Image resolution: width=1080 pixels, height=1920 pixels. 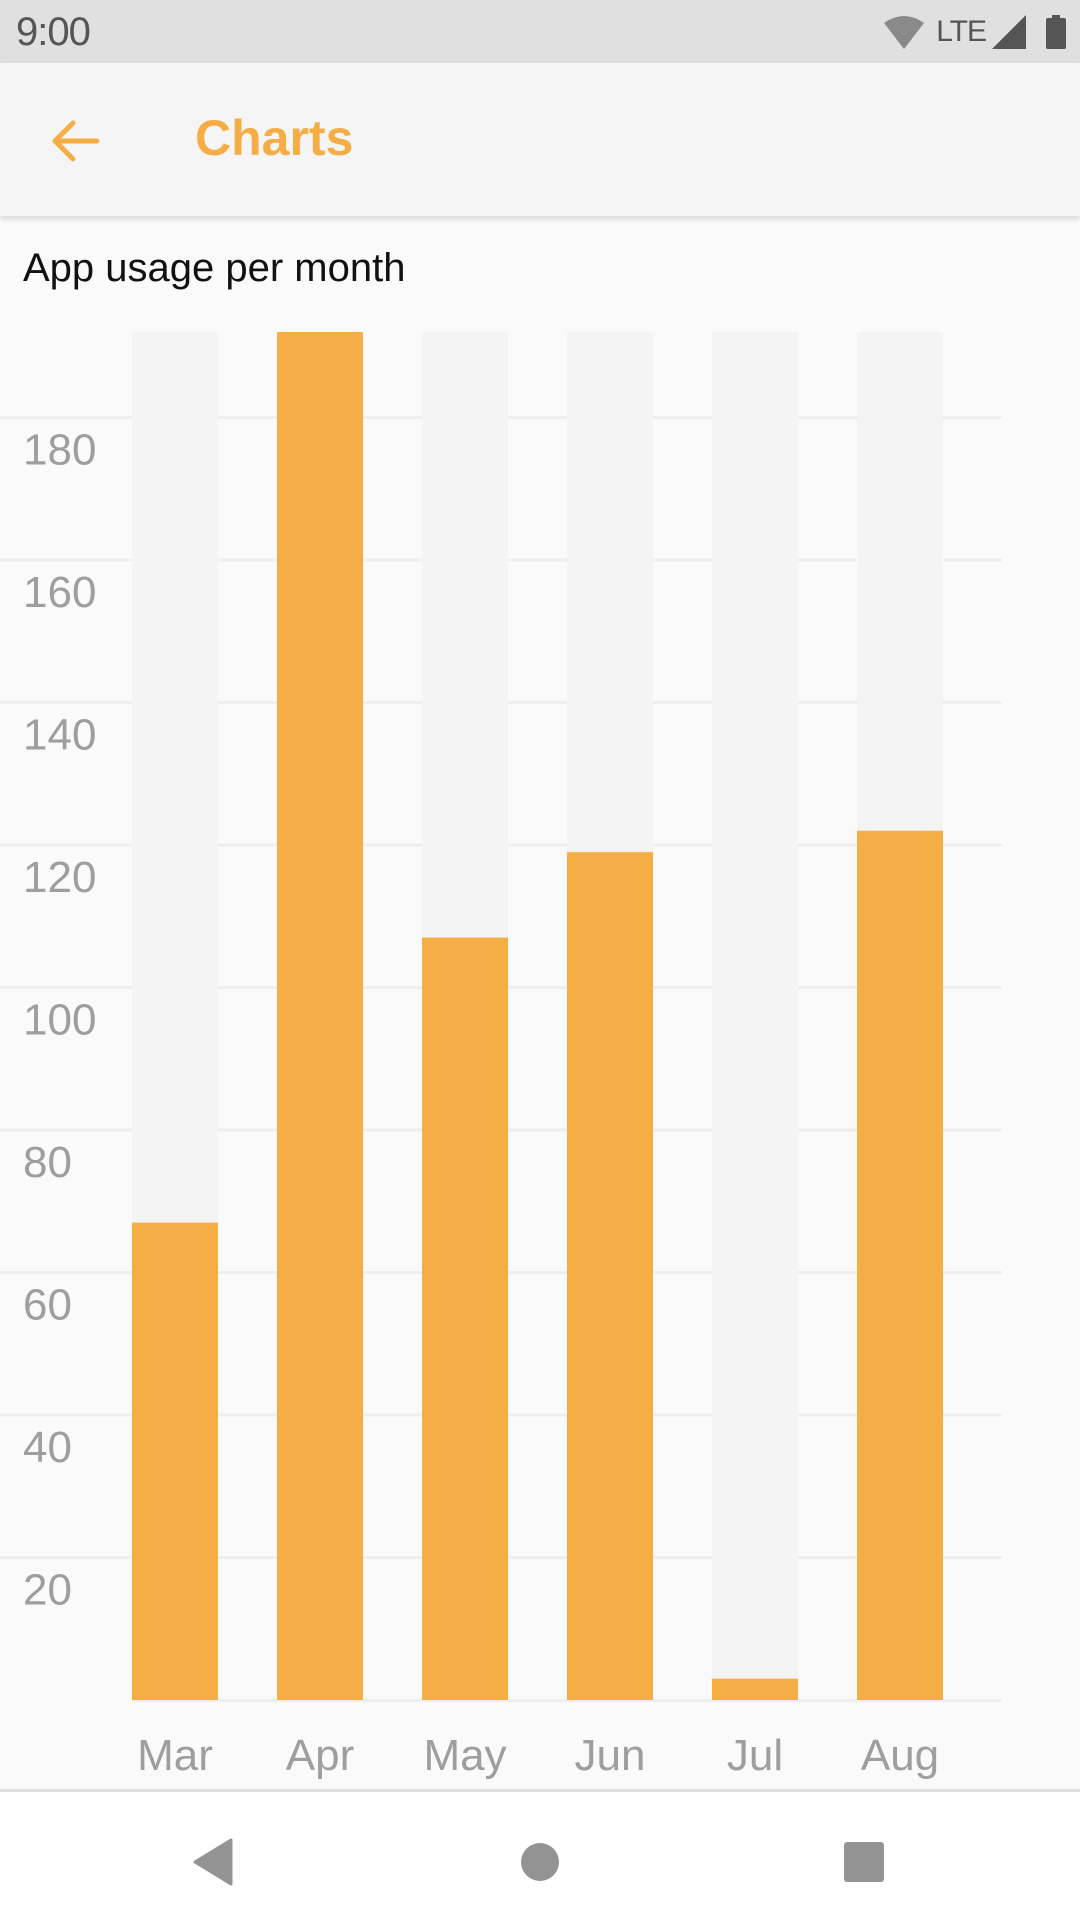 I want to click on nav-home-button, so click(x=540, y=1862).